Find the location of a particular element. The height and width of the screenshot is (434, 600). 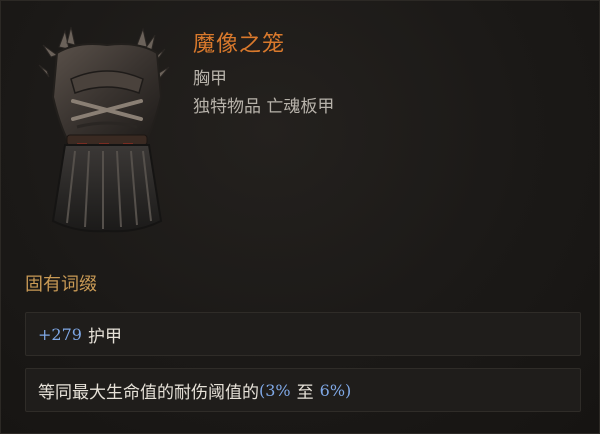

implicit-affixes-title: 固有词缀 is located at coordinates (61, 284).